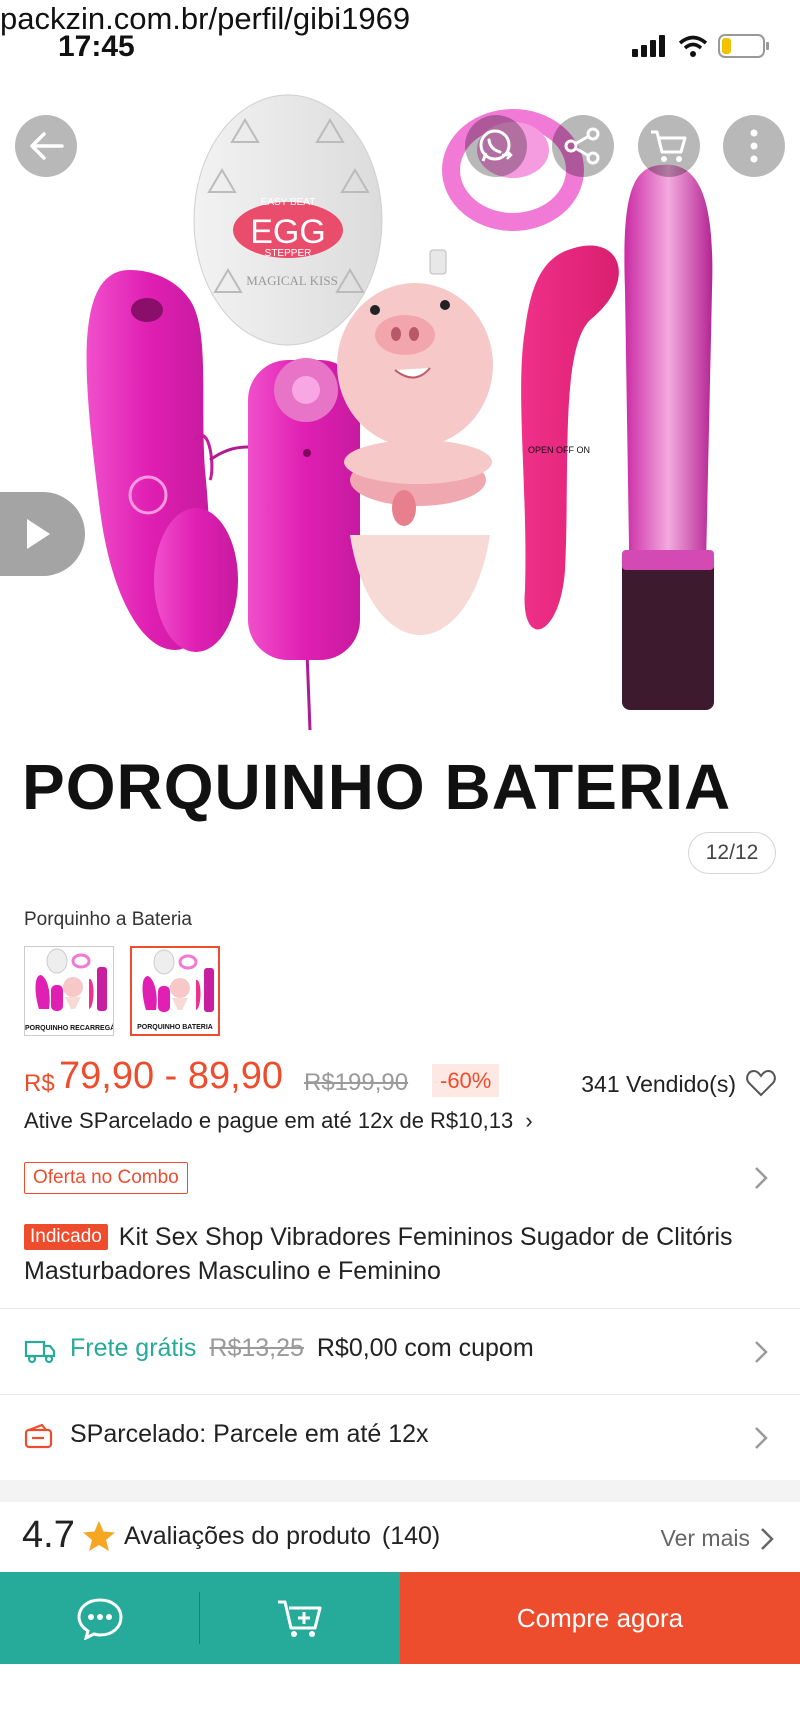 The image size is (800, 1731). I want to click on more-button, so click(754, 146).